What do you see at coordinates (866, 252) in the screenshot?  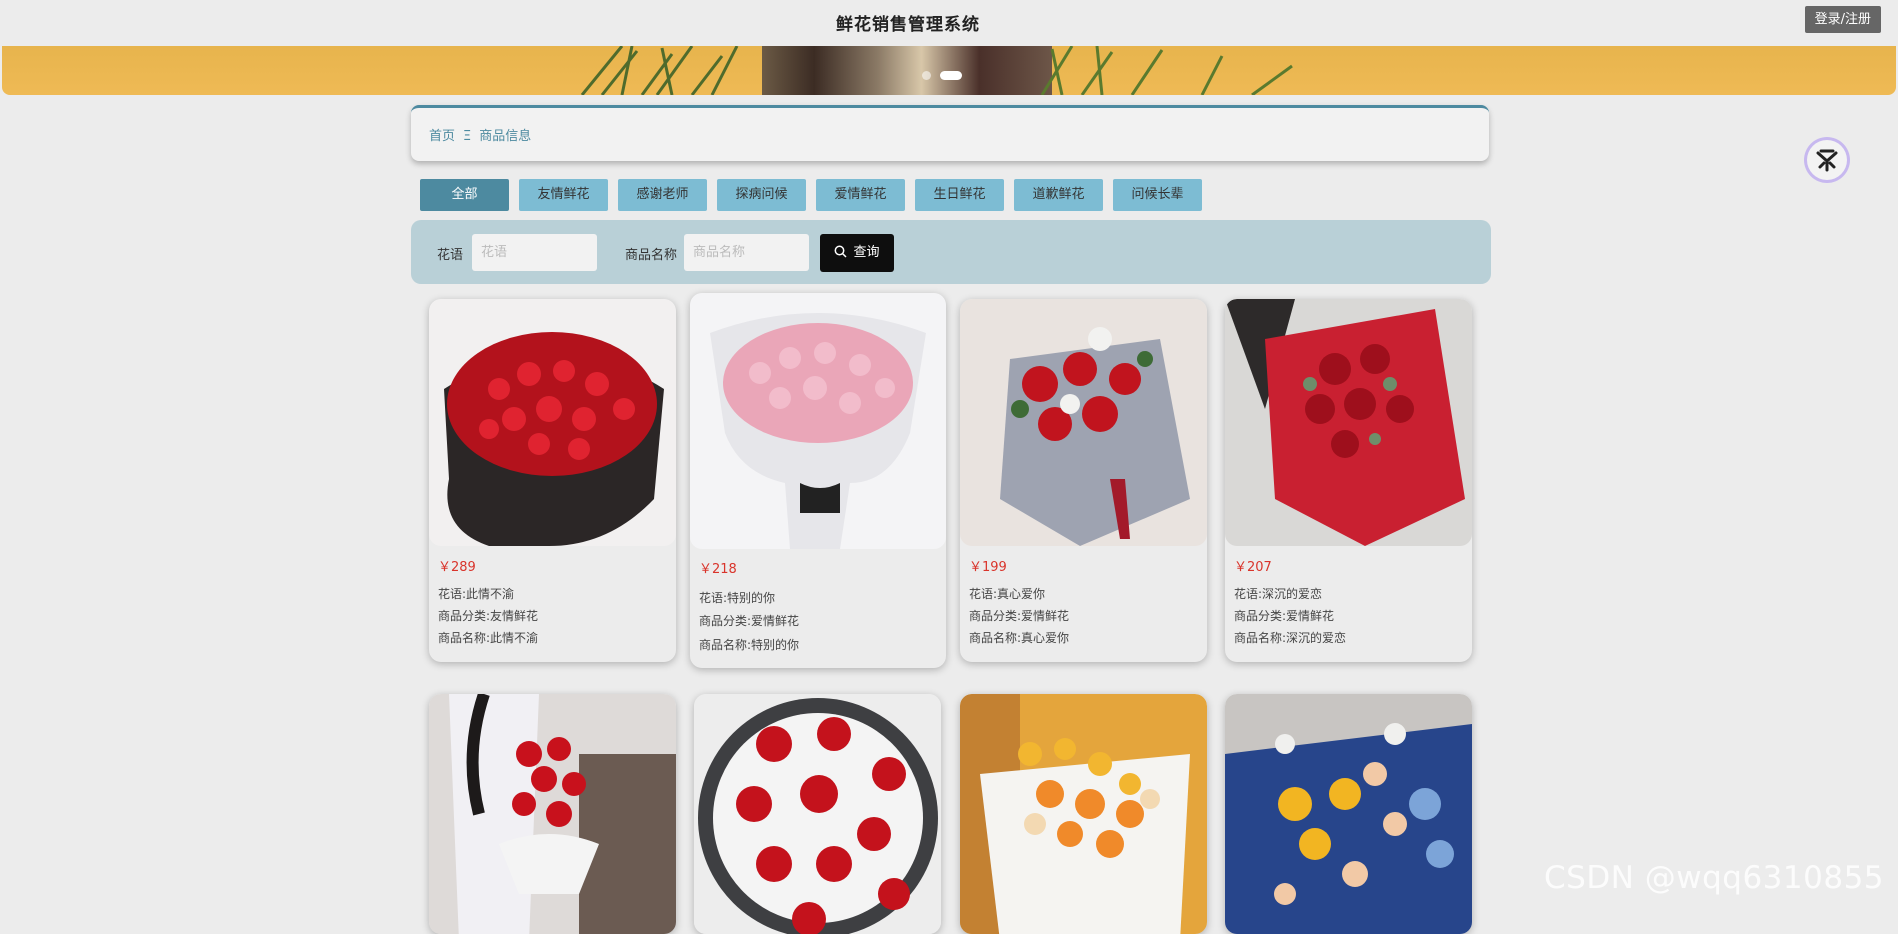 I see `query-button-label: 查询` at bounding box center [866, 252].